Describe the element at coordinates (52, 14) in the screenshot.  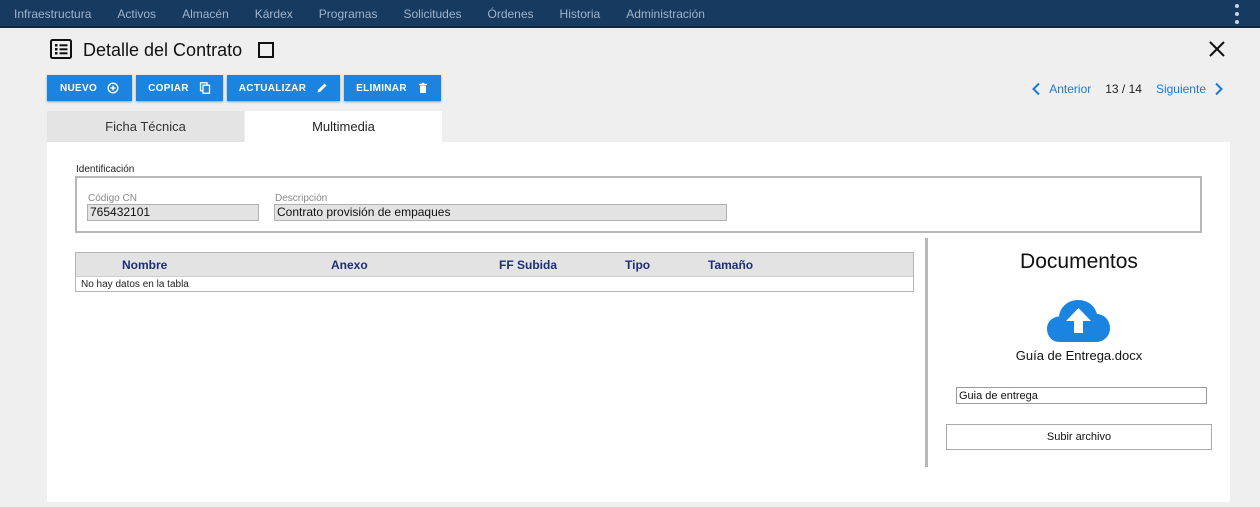
I see `nav-item-infraestructura: Infraestructura` at that location.